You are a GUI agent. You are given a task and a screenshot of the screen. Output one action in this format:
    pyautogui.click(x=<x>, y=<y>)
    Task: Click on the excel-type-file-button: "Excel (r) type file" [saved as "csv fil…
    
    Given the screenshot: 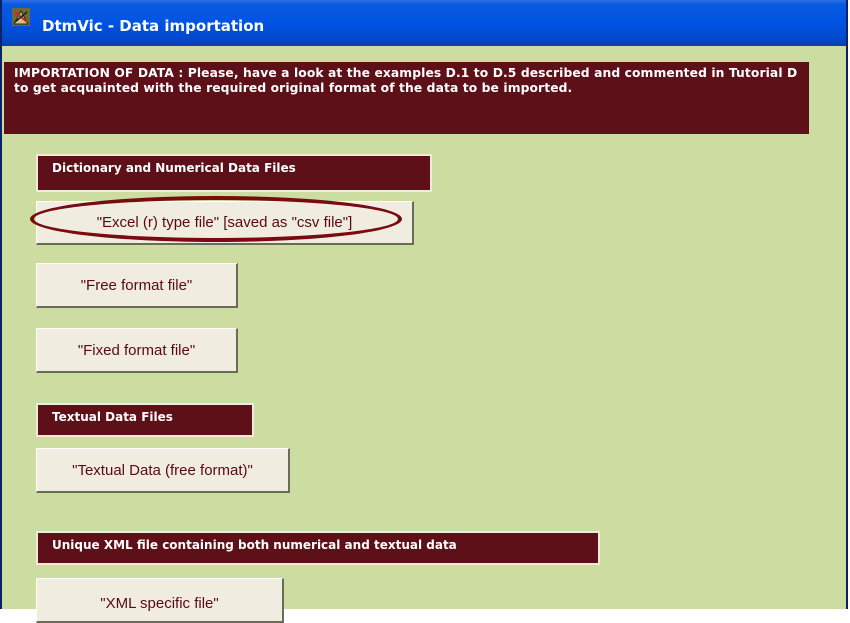 What is the action you would take?
    pyautogui.click(x=225, y=223)
    